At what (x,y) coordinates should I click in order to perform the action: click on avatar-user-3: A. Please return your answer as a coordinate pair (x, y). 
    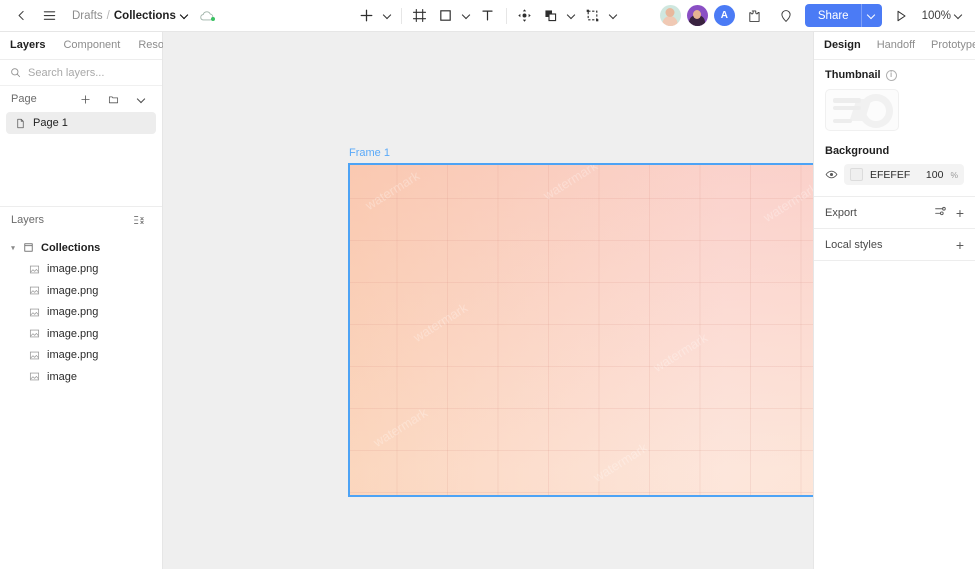
    Looking at the image, I should click on (724, 15).